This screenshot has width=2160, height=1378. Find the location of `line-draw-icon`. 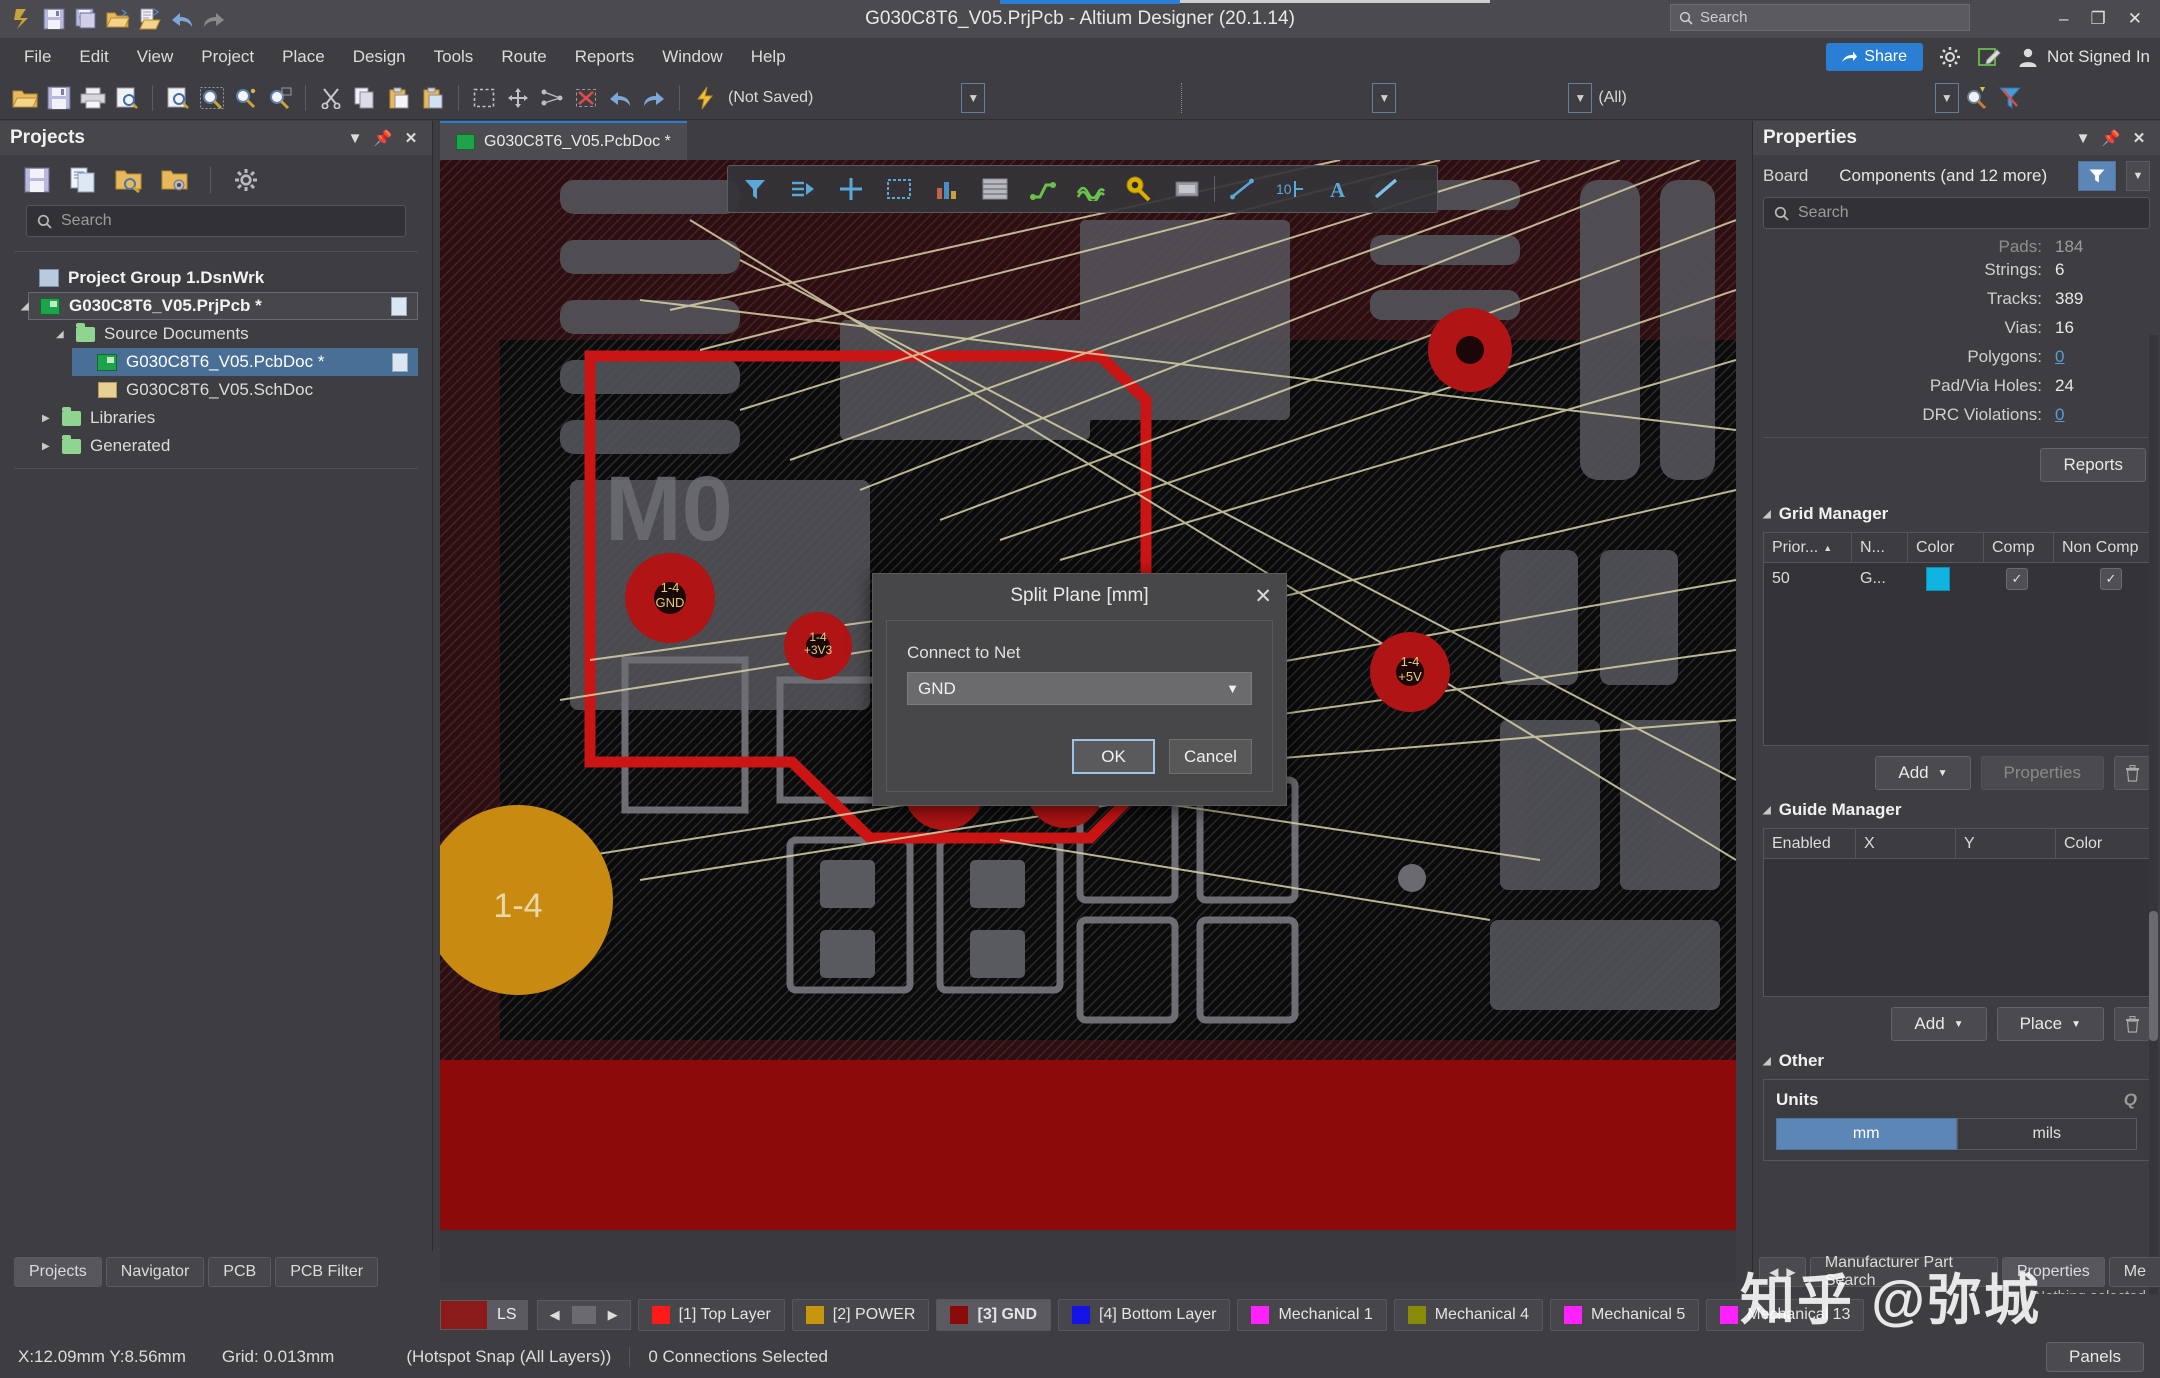

line-draw-icon is located at coordinates (1242, 189).